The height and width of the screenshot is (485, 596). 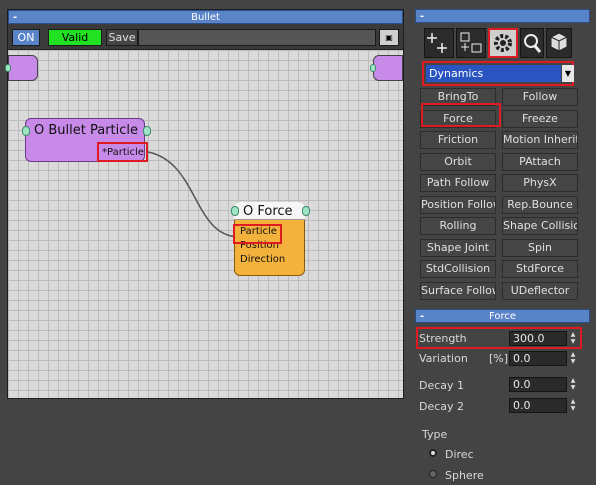 I want to click on dropdown-selected: Dynamics, so click(x=493, y=73).